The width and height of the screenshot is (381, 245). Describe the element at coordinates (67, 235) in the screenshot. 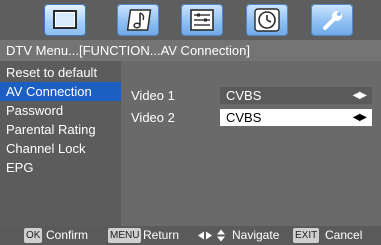

I see `confirm-label: Confirm` at that location.